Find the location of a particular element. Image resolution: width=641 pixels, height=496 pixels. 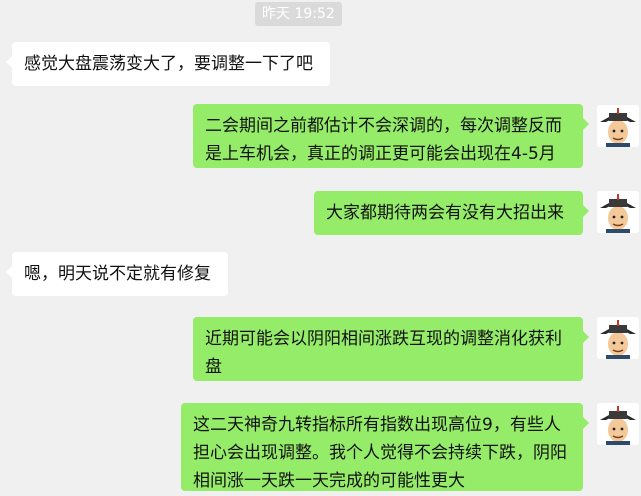

chat-timestamp: 昨天 19:52 is located at coordinates (298, 14).